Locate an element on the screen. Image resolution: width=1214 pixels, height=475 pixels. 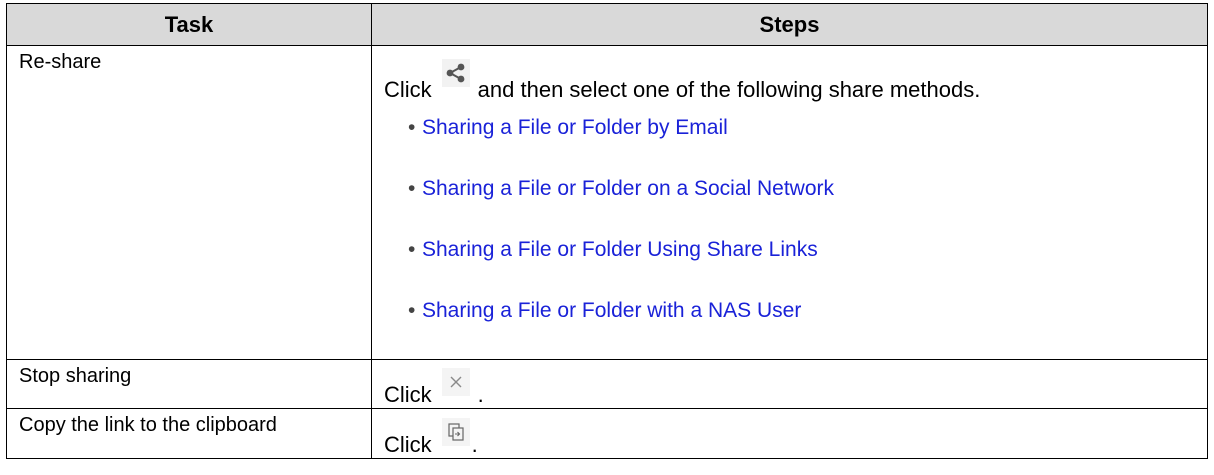
table-header-row: Task Steps is located at coordinates (607, 24).